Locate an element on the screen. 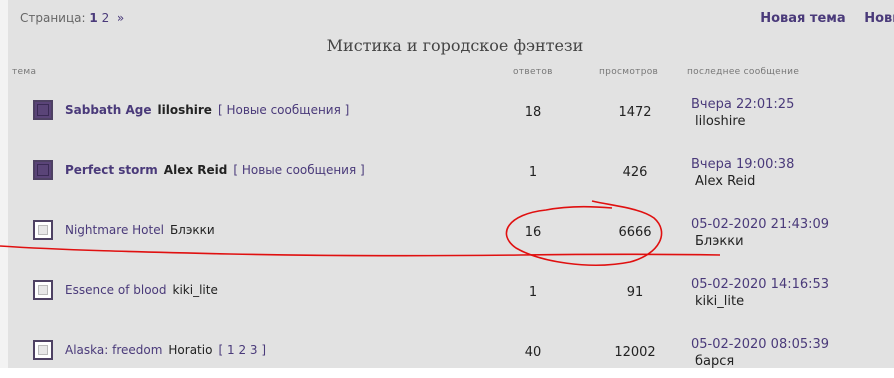 The height and width of the screenshot is (378, 894). topic-cell: Nightmare Hotel Блэкки is located at coordinates (140, 230).